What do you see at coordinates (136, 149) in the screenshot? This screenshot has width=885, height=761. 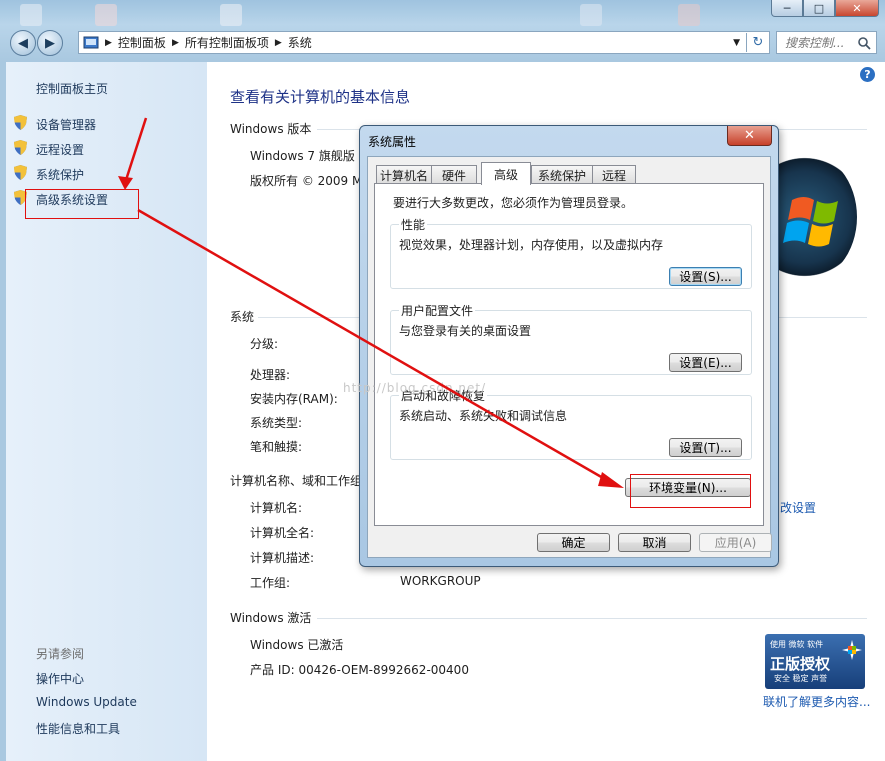 I see `annotation-arrow-down` at bounding box center [136, 149].